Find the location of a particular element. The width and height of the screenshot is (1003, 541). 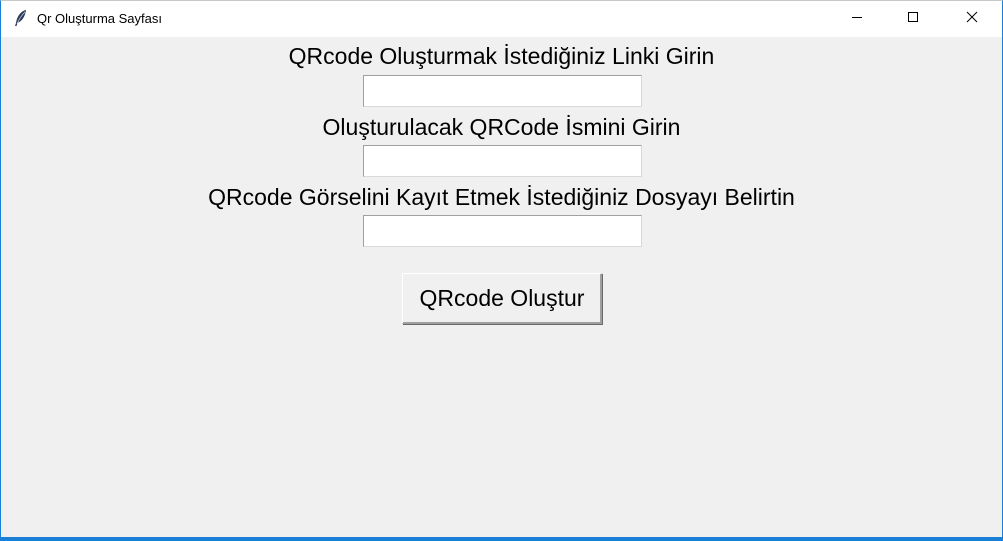

window-bottom-border is located at coordinates (501, 538).